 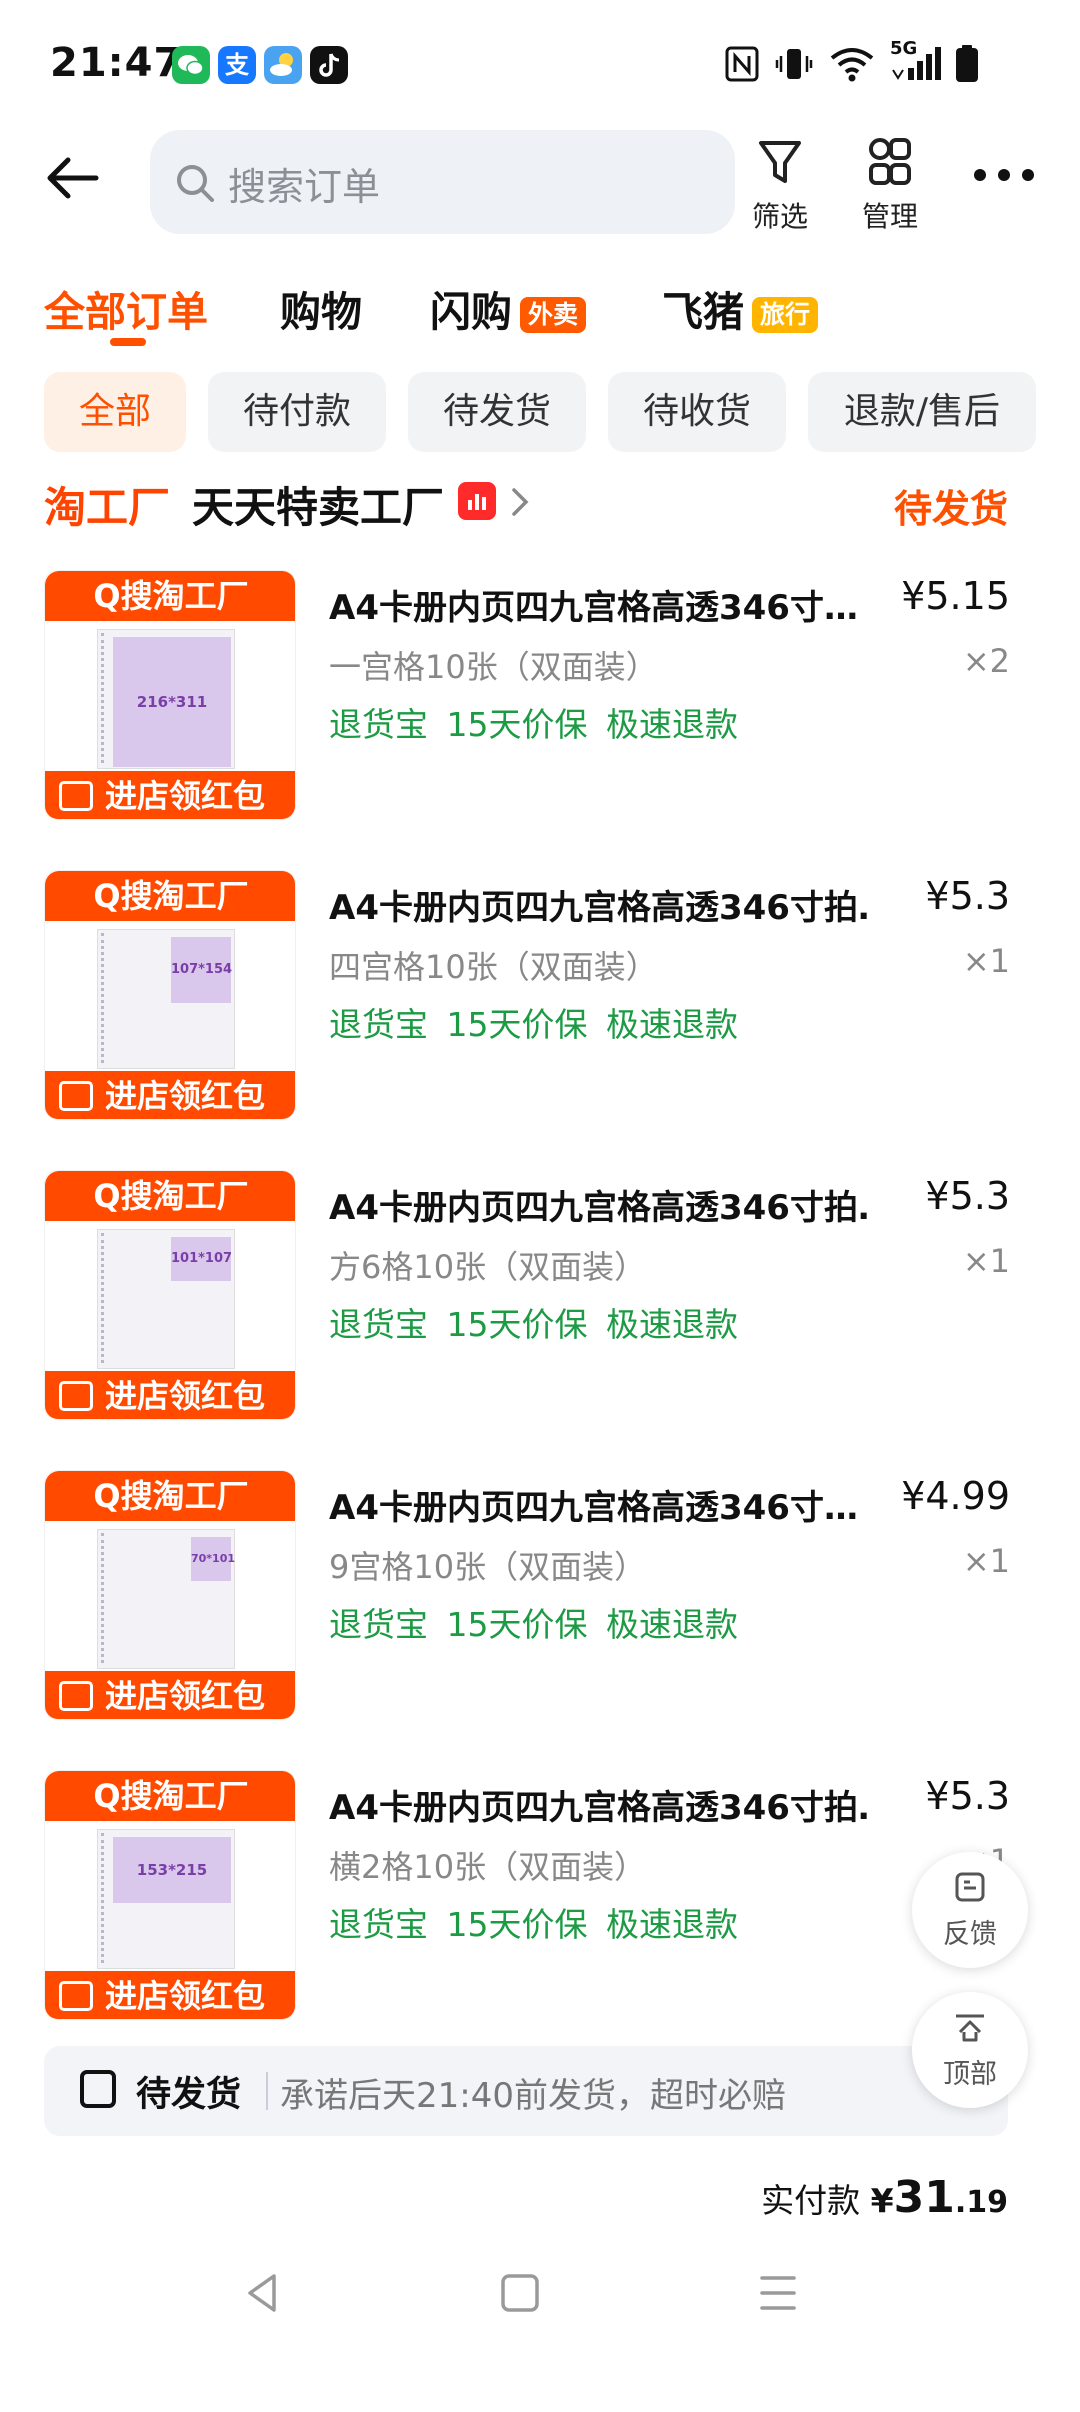 I want to click on status-time: 21:47, so click(x=116, y=63).